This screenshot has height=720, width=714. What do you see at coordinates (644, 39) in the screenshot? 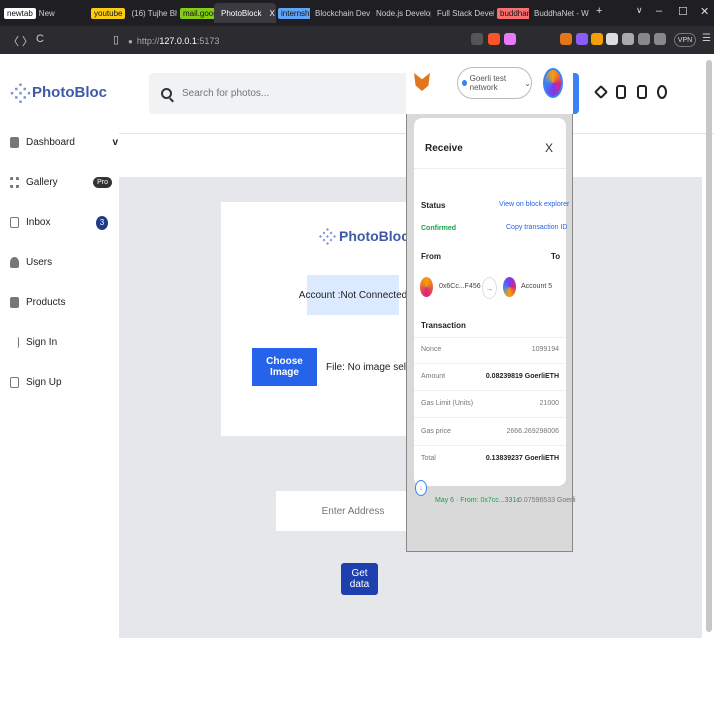
I see `sidebar-icon` at bounding box center [644, 39].